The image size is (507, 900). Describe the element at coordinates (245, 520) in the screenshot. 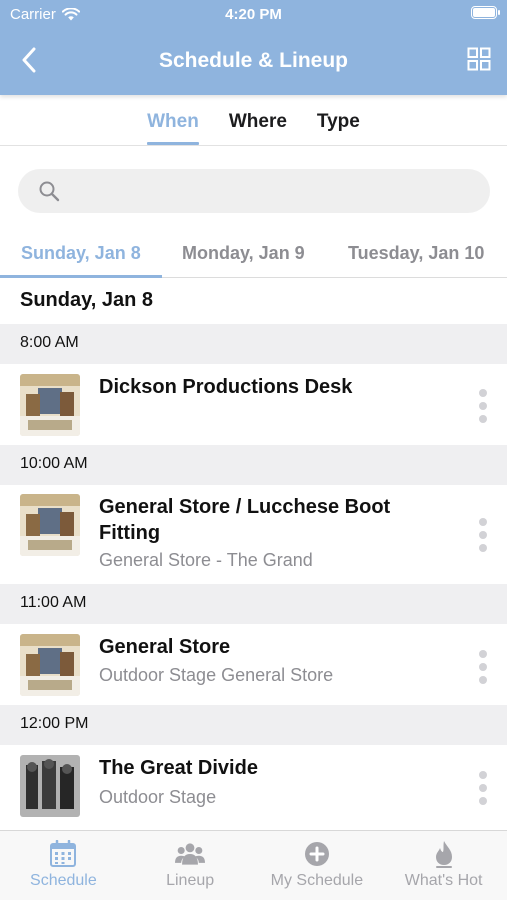

I see `event-title: General Store / Lucchese Boot Fitting` at that location.